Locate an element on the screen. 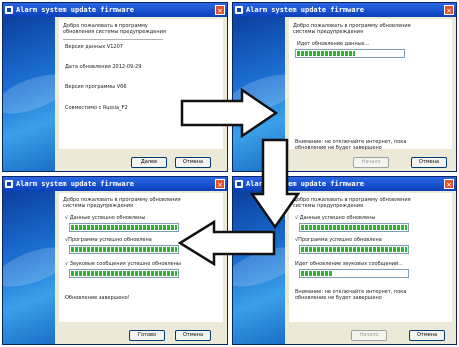 Image resolution: width=459 pixels, height=347 pixels. info-program: Версия программы V66 is located at coordinates (96, 87).